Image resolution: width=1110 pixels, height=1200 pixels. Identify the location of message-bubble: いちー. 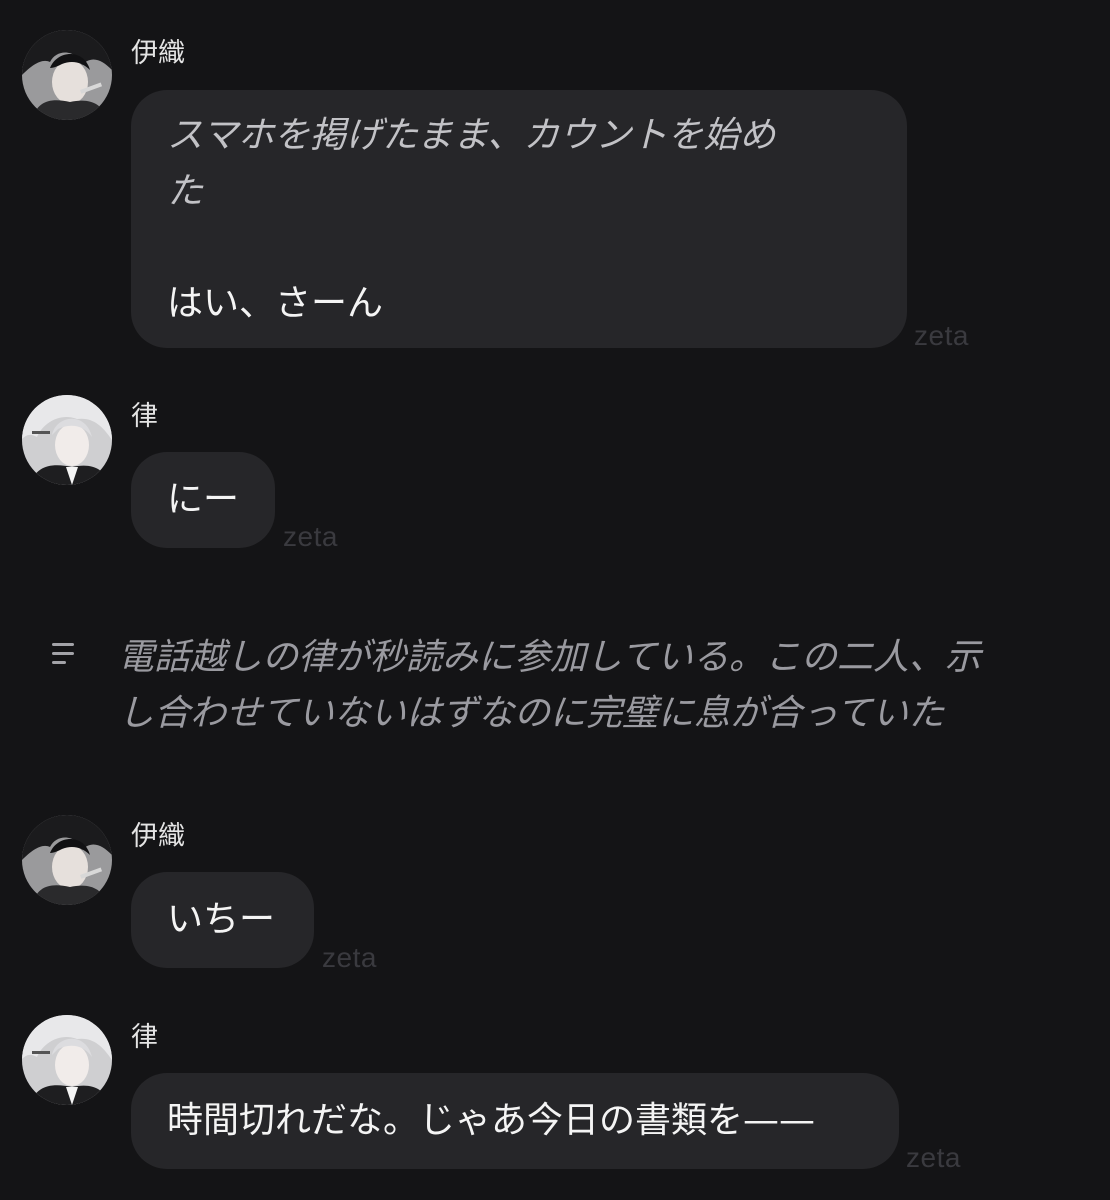
(222, 920).